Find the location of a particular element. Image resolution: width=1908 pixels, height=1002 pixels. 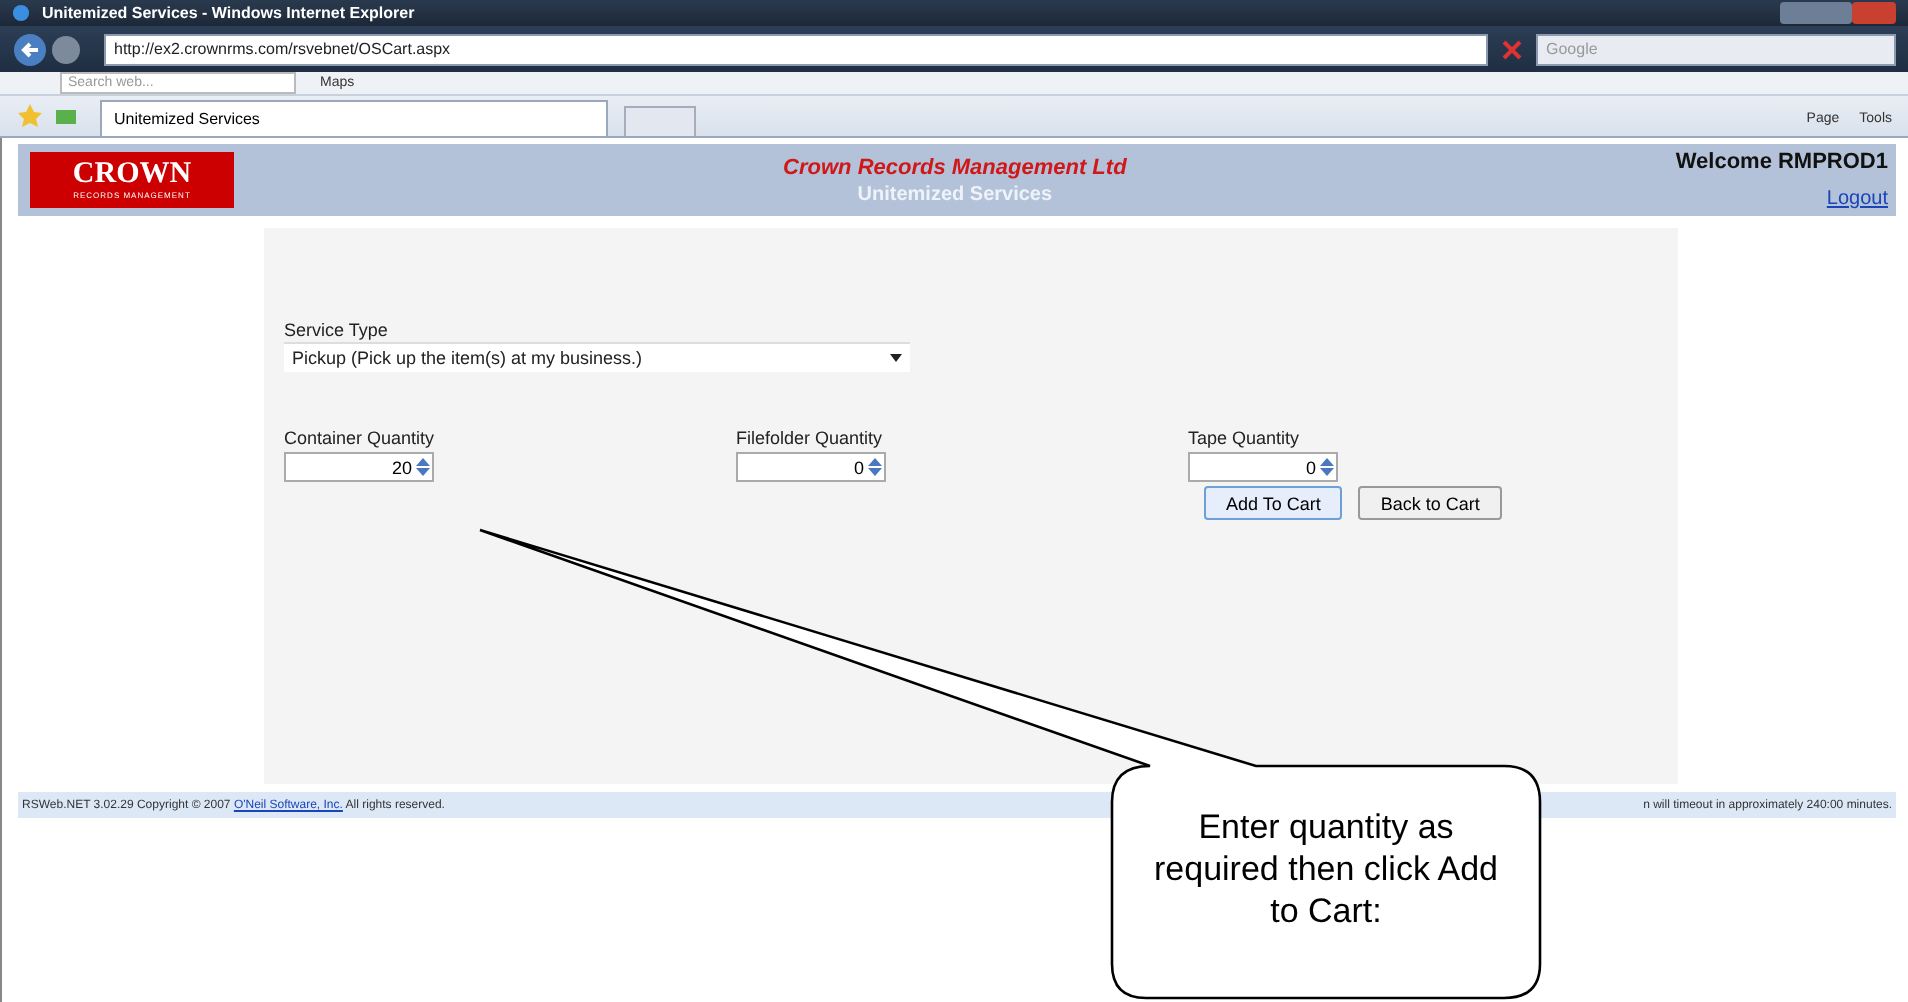

address-field: http://ex2.crownrms.com/rsvebnet/OSCart.aspx is located at coordinates (796, 49).